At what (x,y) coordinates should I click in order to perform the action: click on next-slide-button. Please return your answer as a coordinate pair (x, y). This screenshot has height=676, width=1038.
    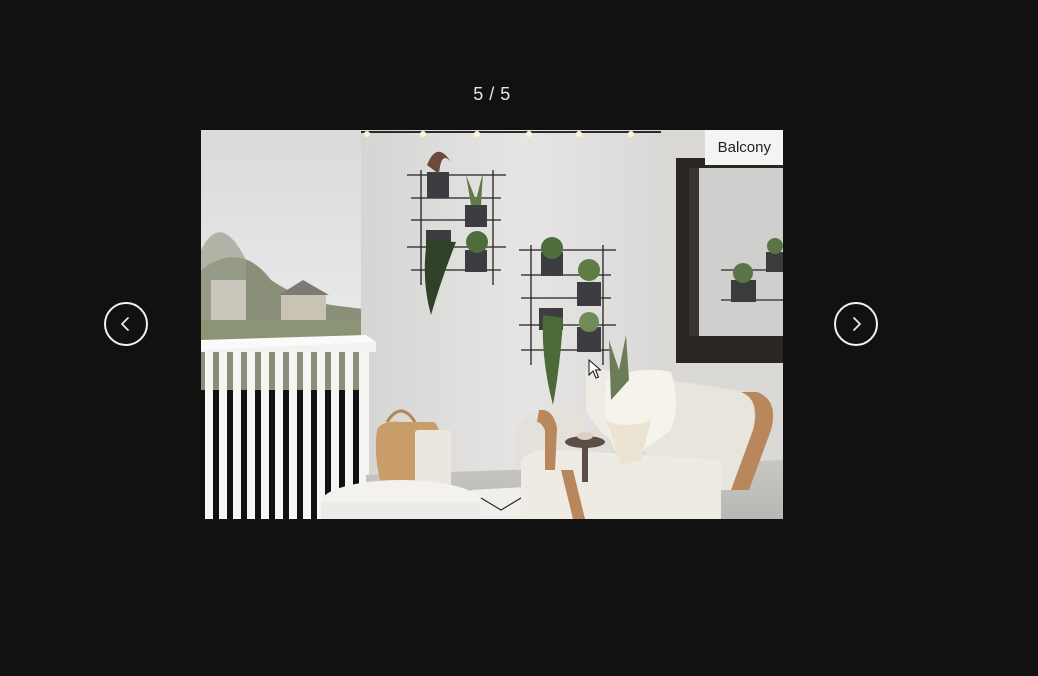
    Looking at the image, I should click on (856, 324).